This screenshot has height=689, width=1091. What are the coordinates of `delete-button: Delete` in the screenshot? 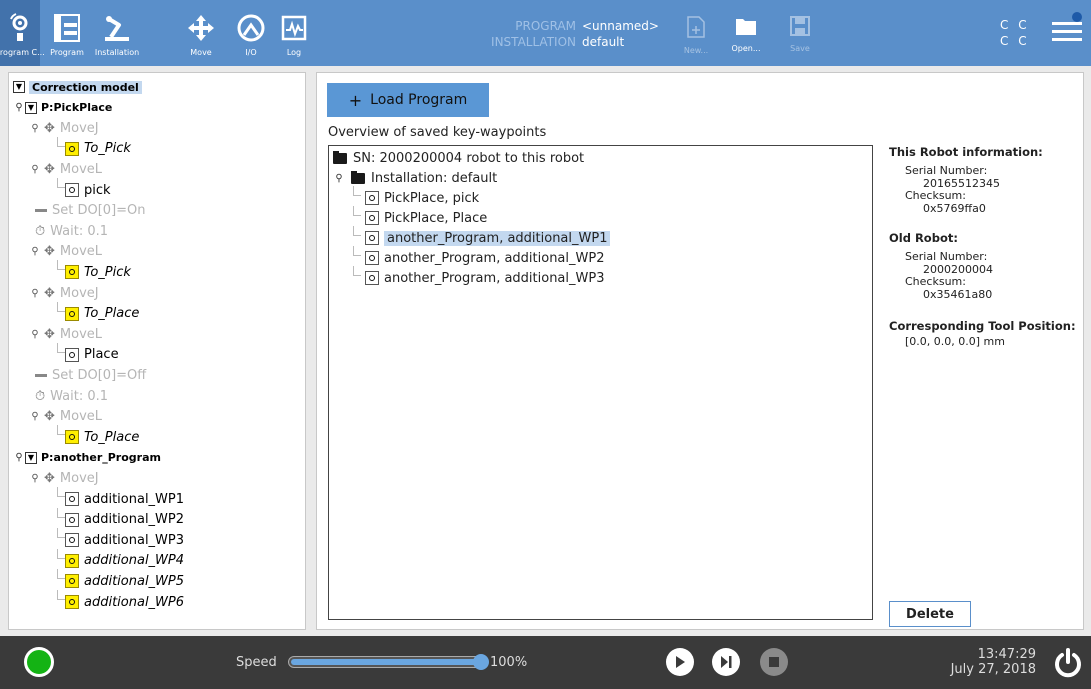 It's located at (930, 614).